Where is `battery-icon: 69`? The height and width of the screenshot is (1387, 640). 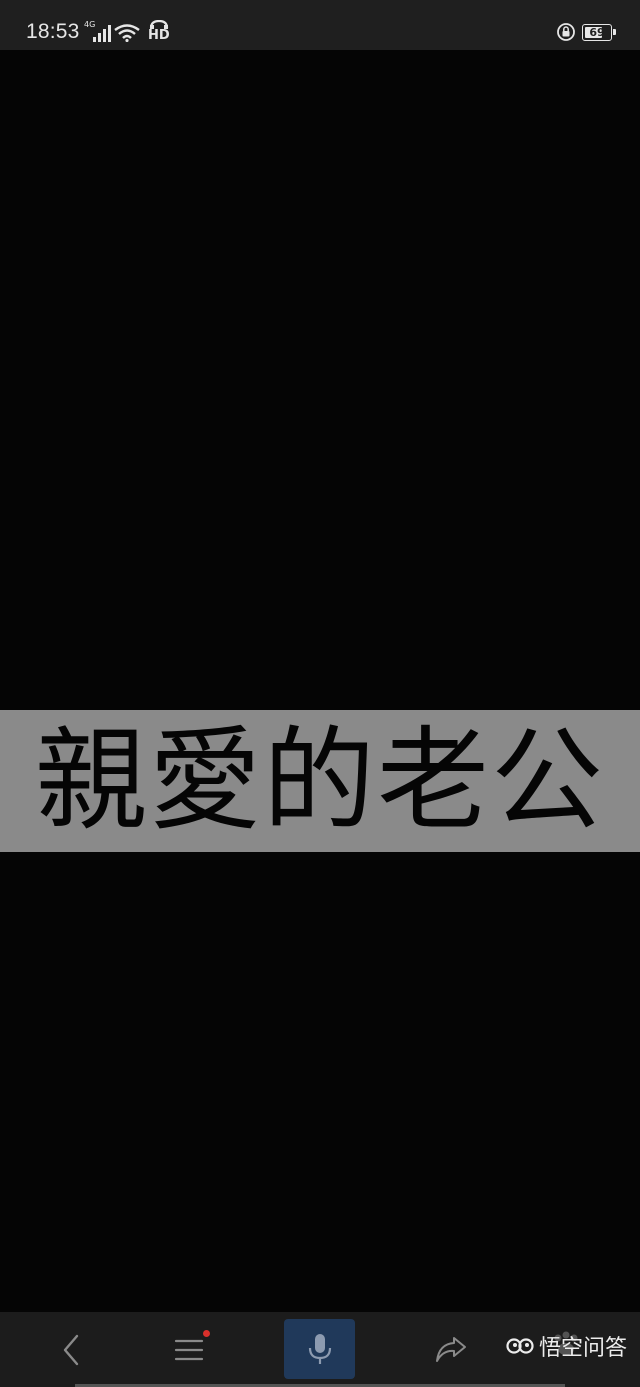 battery-icon: 69 is located at coordinates (599, 32).